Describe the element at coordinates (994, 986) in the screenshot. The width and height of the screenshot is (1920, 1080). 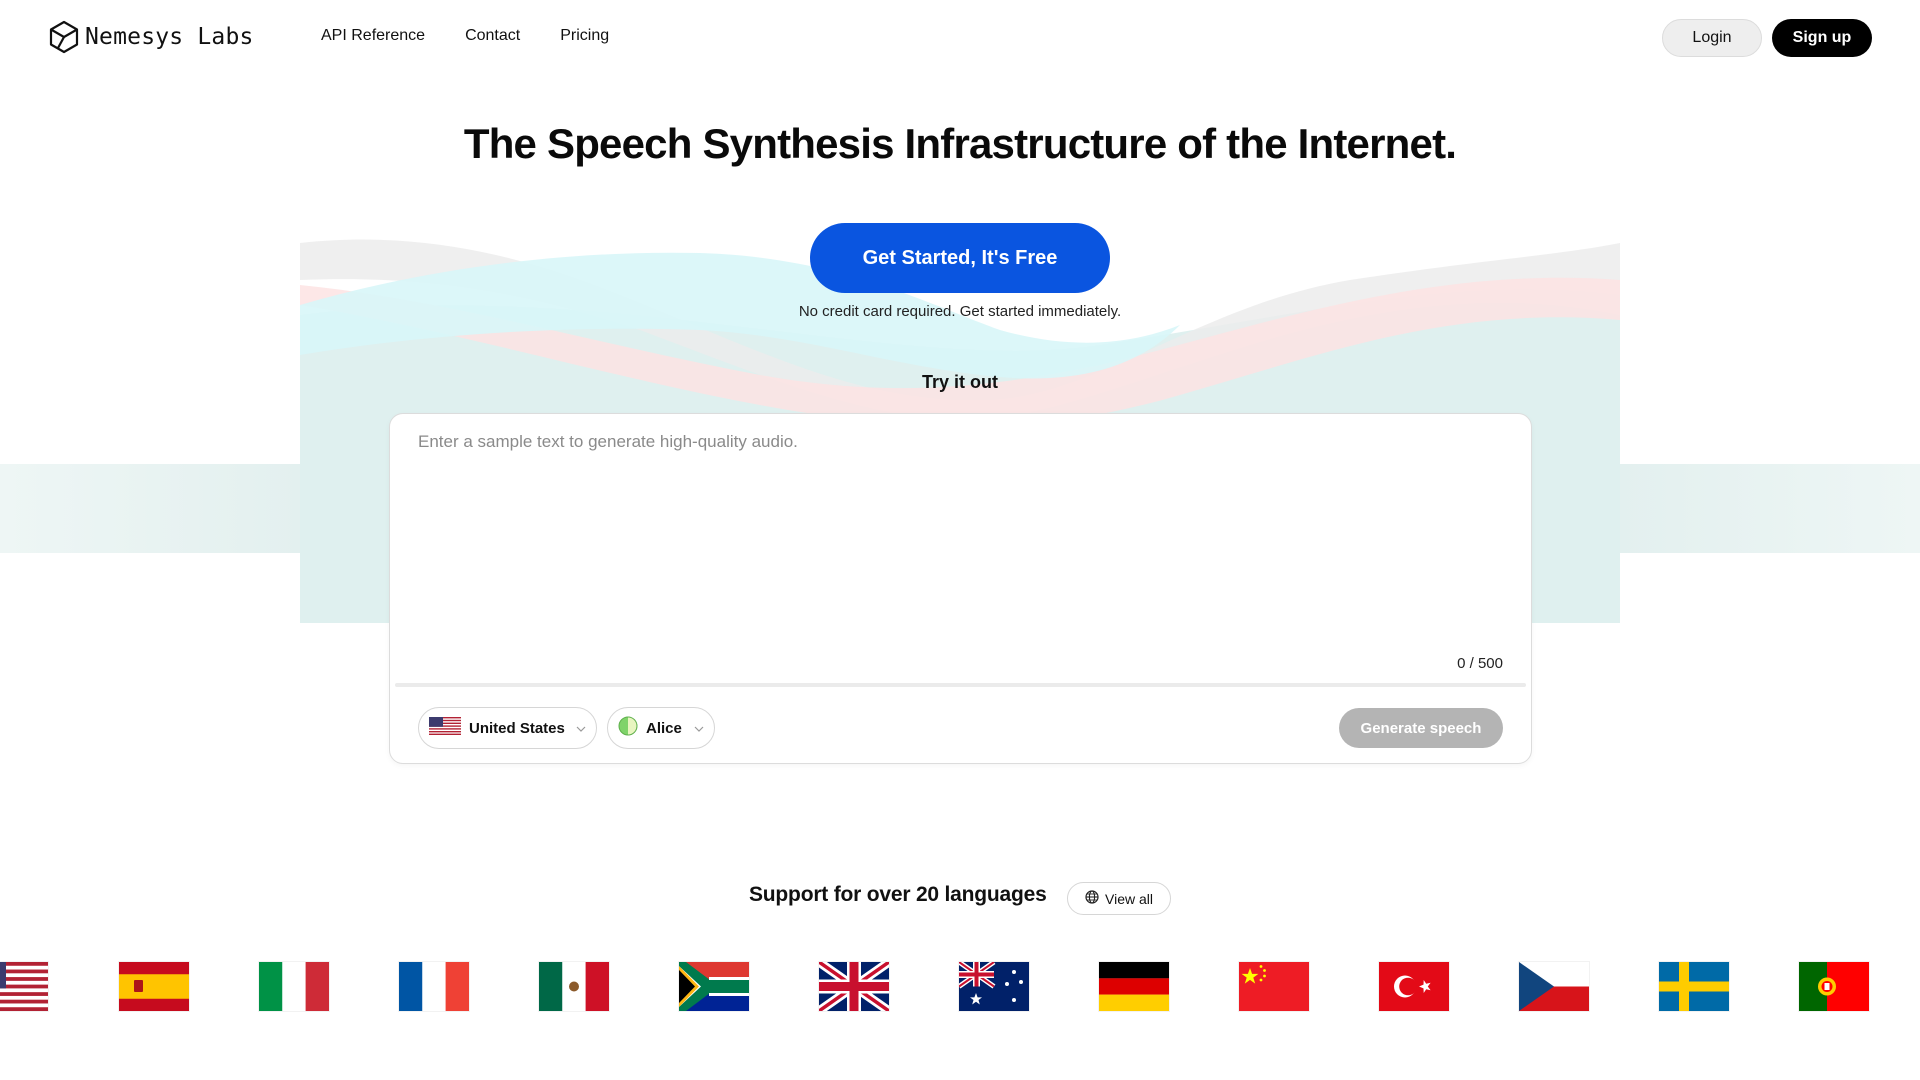
I see `flag-australia-icon` at that location.